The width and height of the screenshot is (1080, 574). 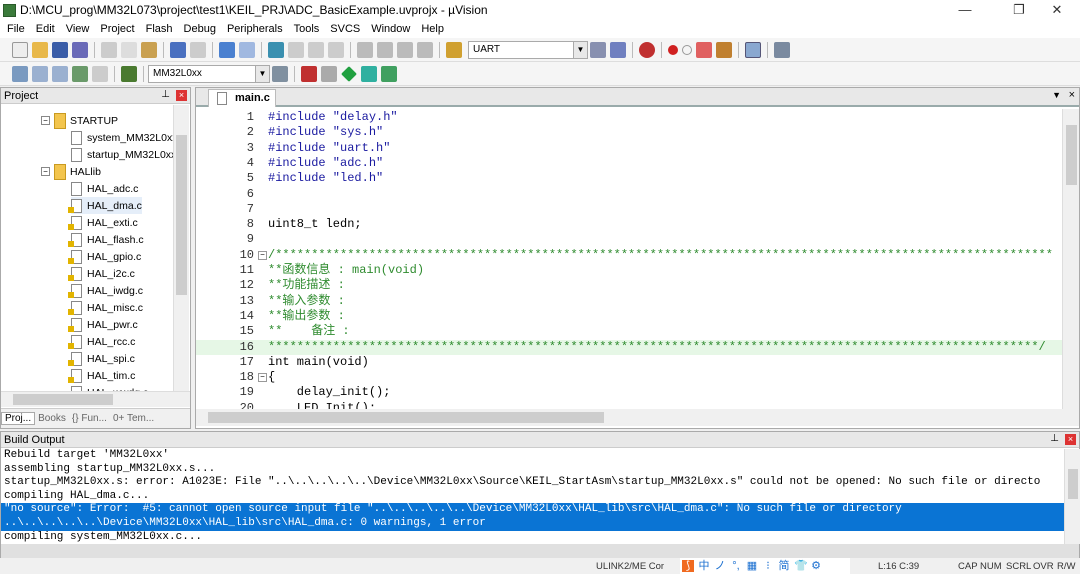 I want to click on debug-session-icon, so click(x=647, y=49).